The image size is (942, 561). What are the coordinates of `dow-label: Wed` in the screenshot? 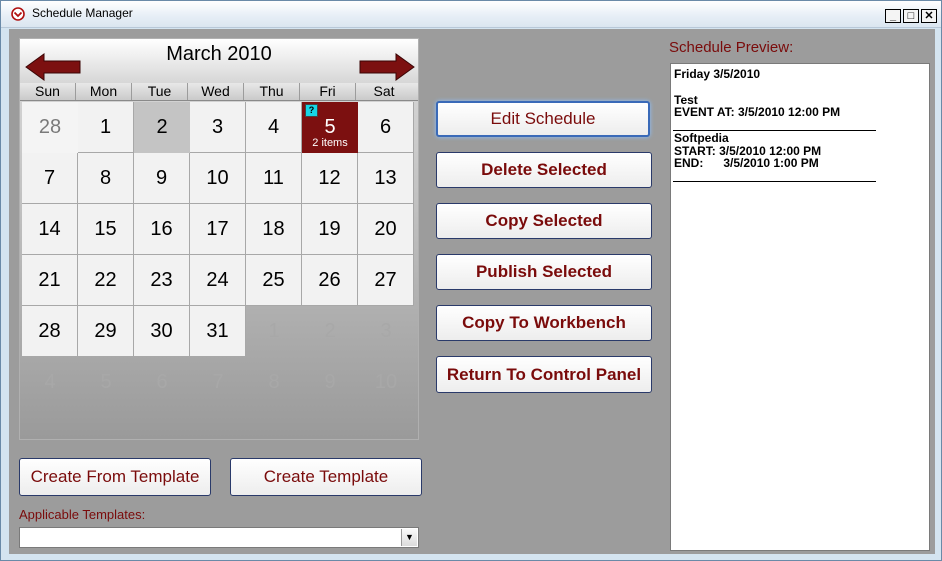 It's located at (216, 91).